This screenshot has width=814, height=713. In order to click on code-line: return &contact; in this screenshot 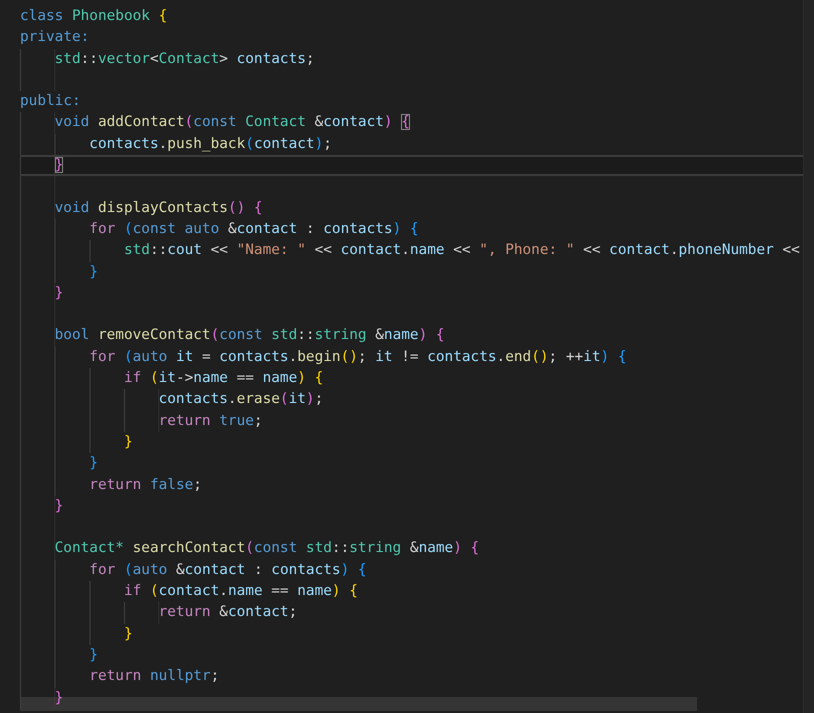, I will do `click(411, 613)`.